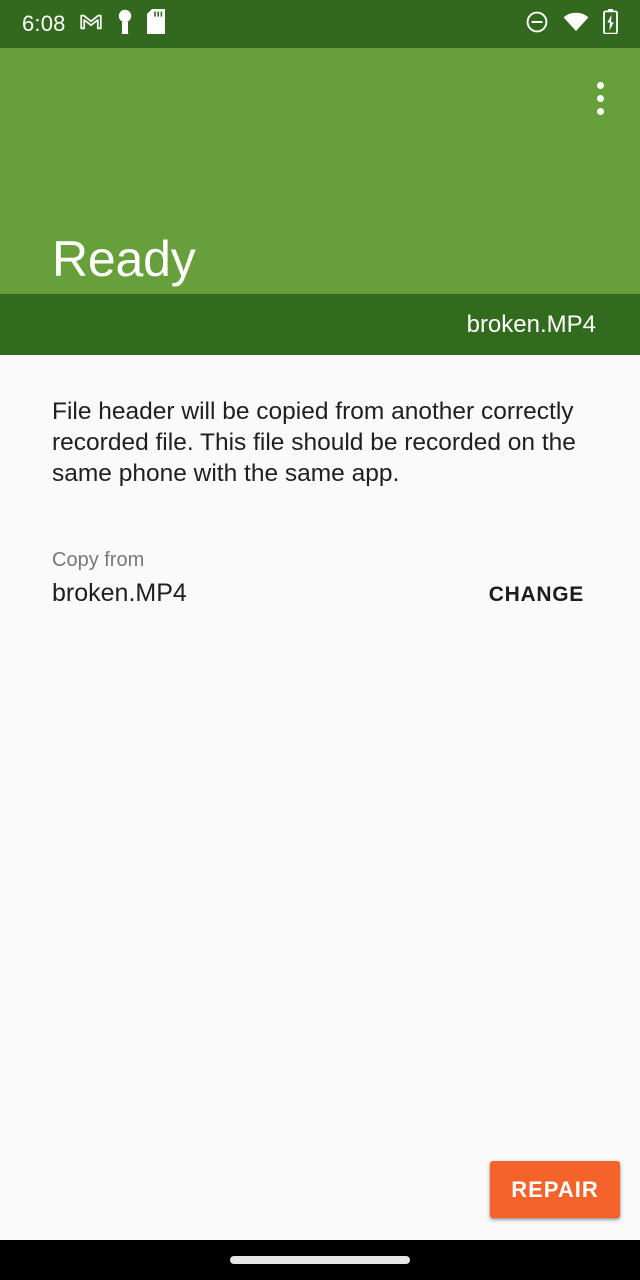 The image size is (640, 1280). What do you see at coordinates (124, 259) in the screenshot?
I see `page-title: Ready` at bounding box center [124, 259].